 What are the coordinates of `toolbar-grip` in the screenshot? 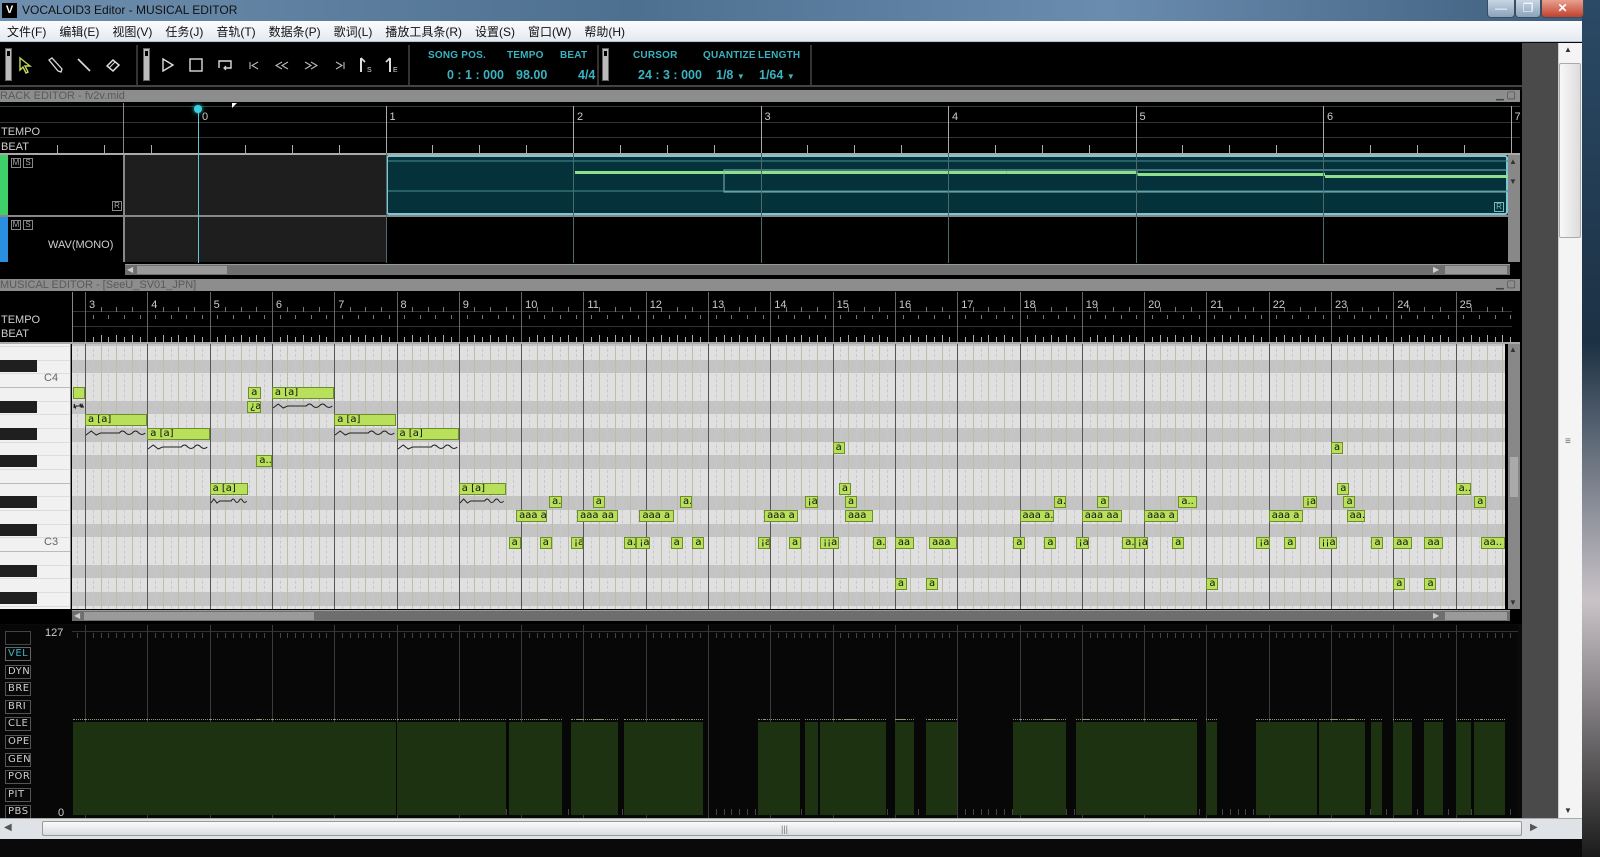 It's located at (146, 64).